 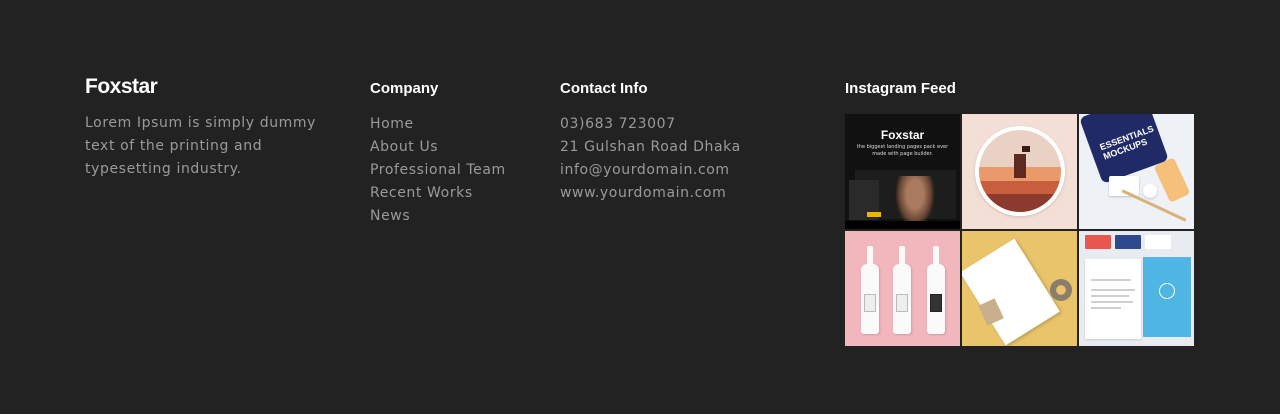 I want to click on contact-website: www.yourdomain.com, so click(x=685, y=193).